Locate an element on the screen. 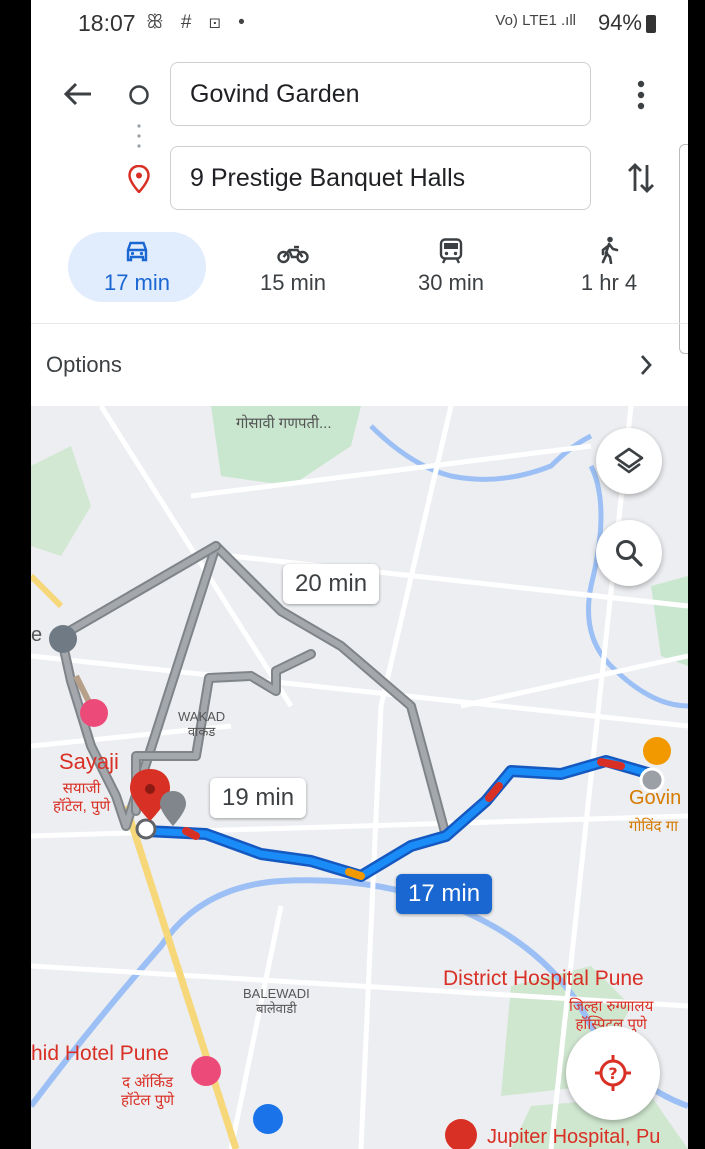  orchid-hotel-label: hid Hotel Pune is located at coordinates (100, 1053).